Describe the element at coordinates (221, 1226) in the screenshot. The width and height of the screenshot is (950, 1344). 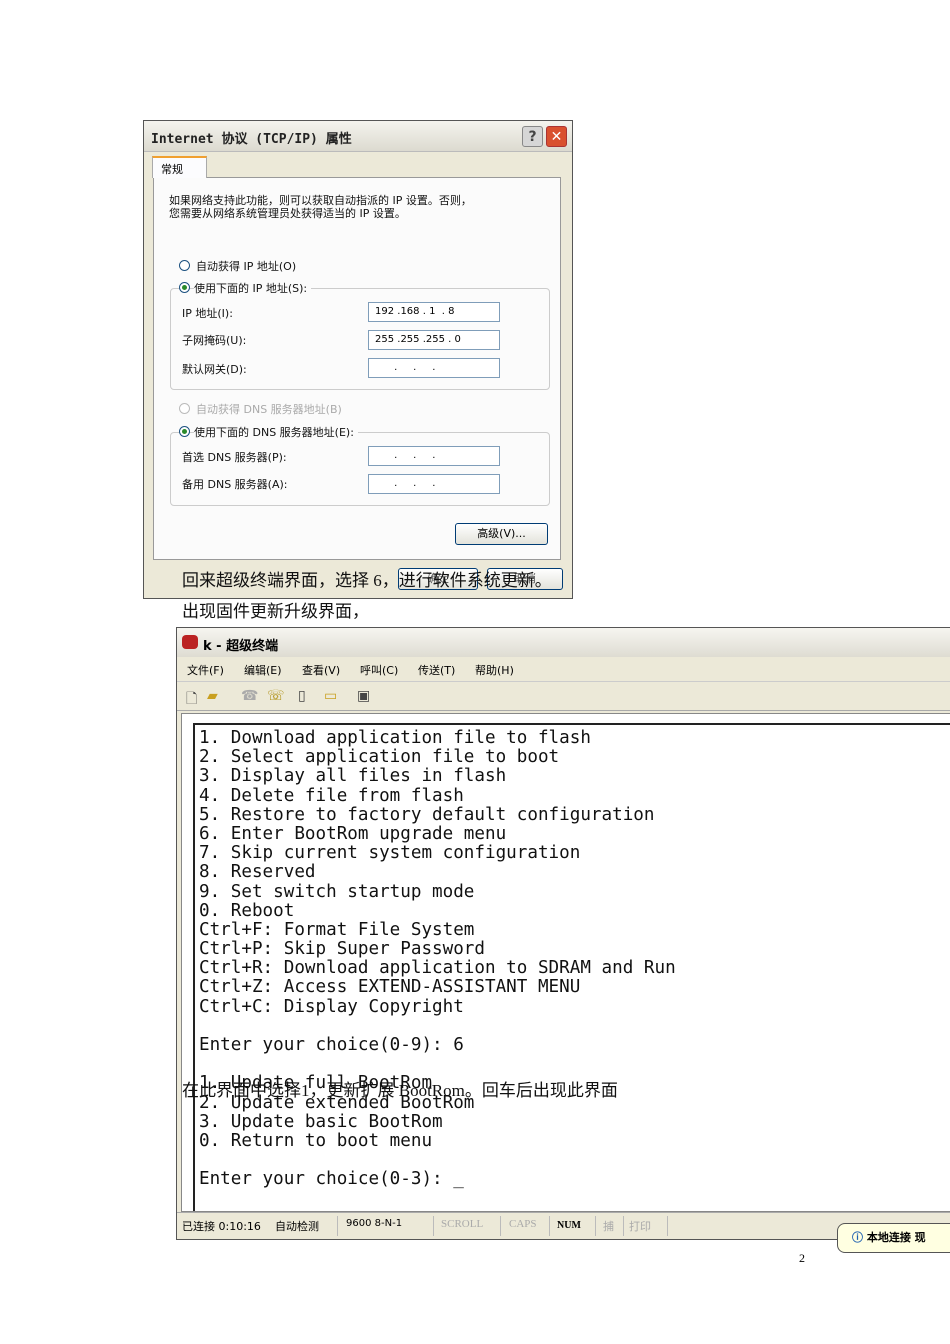
I see `status-connected: 已连接 0:10:16` at that location.